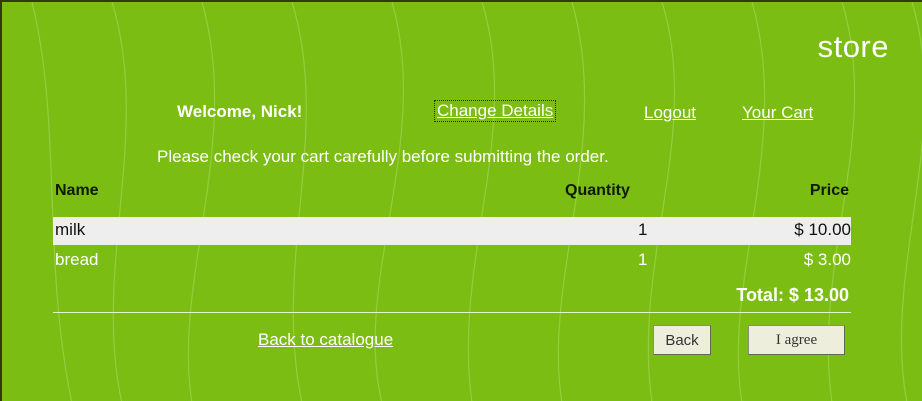 The height and width of the screenshot is (401, 922). Describe the element at coordinates (597, 190) in the screenshot. I see `column-header-quantity: Quantity` at that location.